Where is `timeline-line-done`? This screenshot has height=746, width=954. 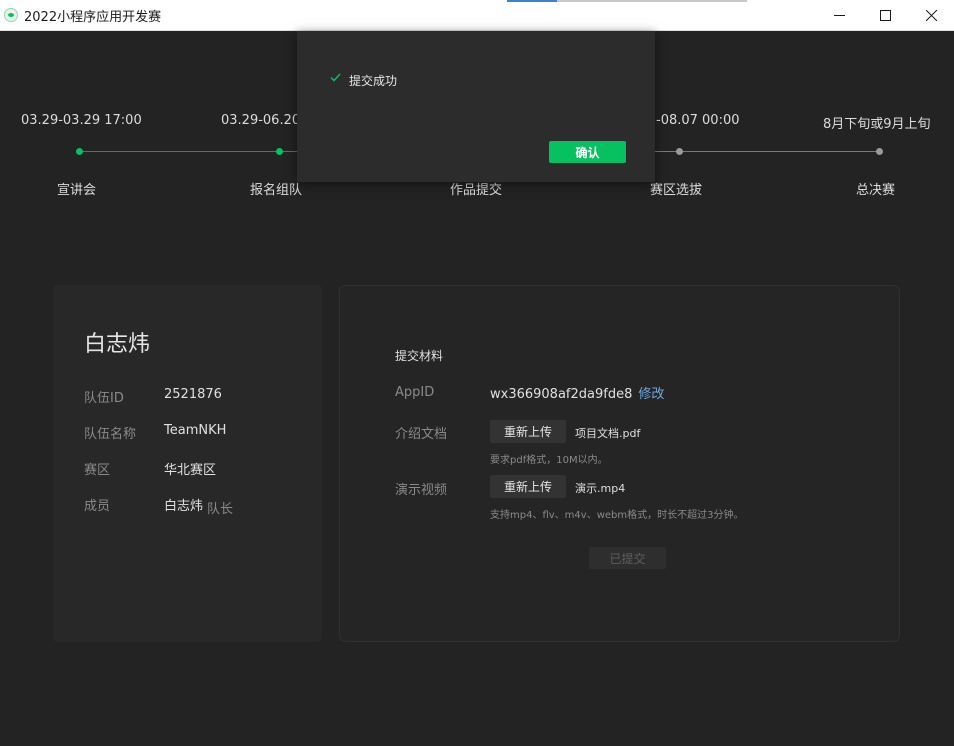 timeline-line-done is located at coordinates (189, 151).